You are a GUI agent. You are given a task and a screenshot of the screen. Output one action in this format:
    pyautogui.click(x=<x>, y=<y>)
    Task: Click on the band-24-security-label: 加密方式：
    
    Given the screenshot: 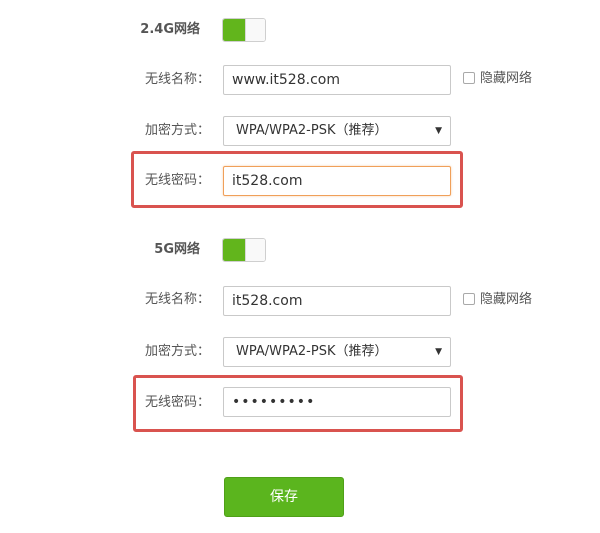 What is the action you would take?
    pyautogui.click(x=177, y=130)
    